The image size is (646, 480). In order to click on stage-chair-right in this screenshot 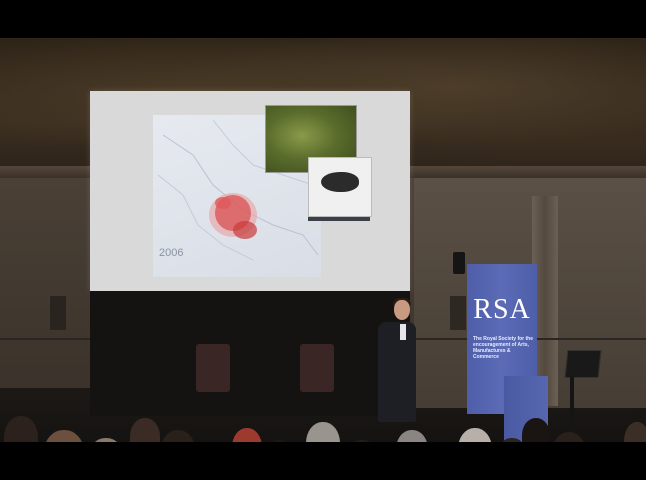, I will do `click(317, 368)`.